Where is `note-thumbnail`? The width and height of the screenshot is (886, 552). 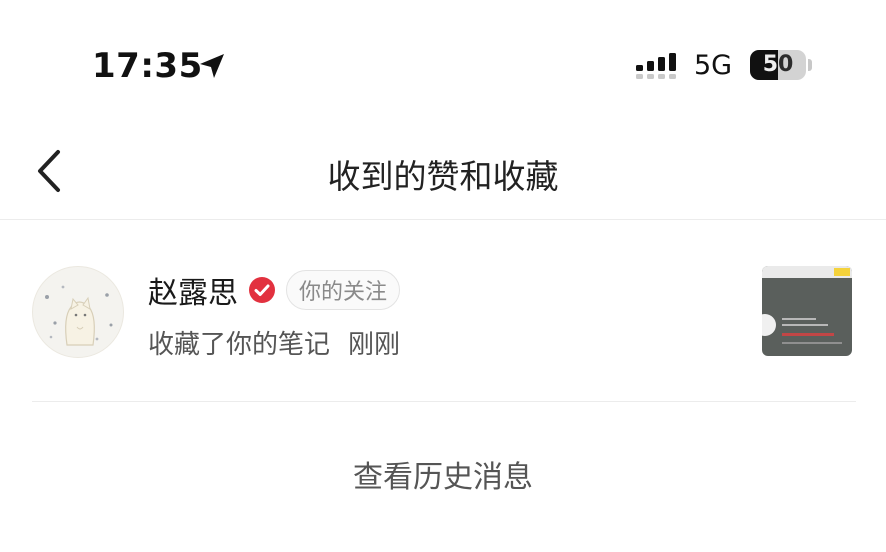 note-thumbnail is located at coordinates (807, 311).